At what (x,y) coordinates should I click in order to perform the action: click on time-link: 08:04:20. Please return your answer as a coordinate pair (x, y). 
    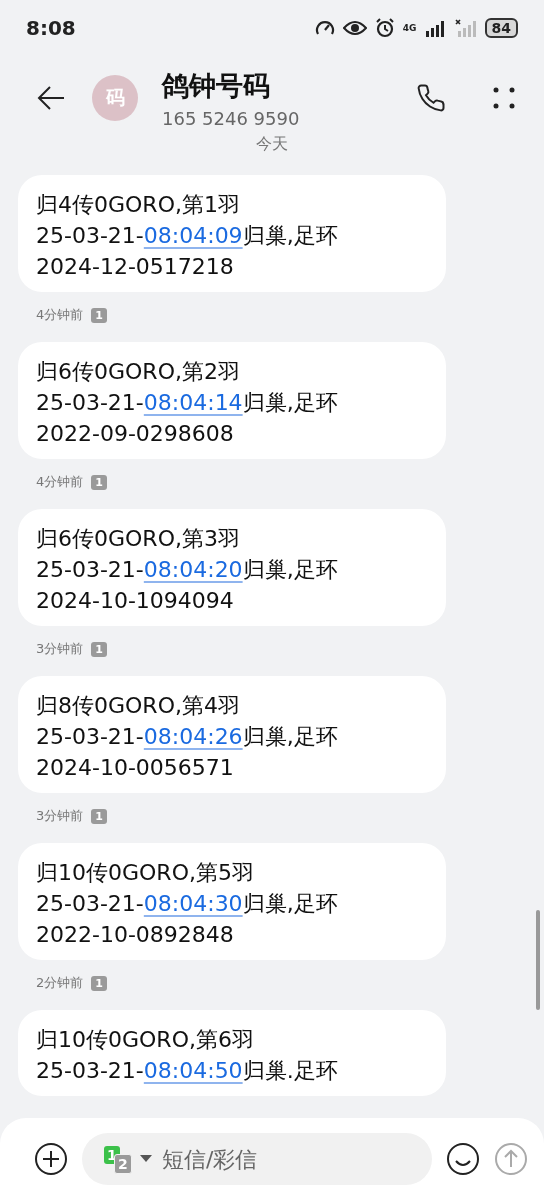
    Looking at the image, I should click on (193, 569).